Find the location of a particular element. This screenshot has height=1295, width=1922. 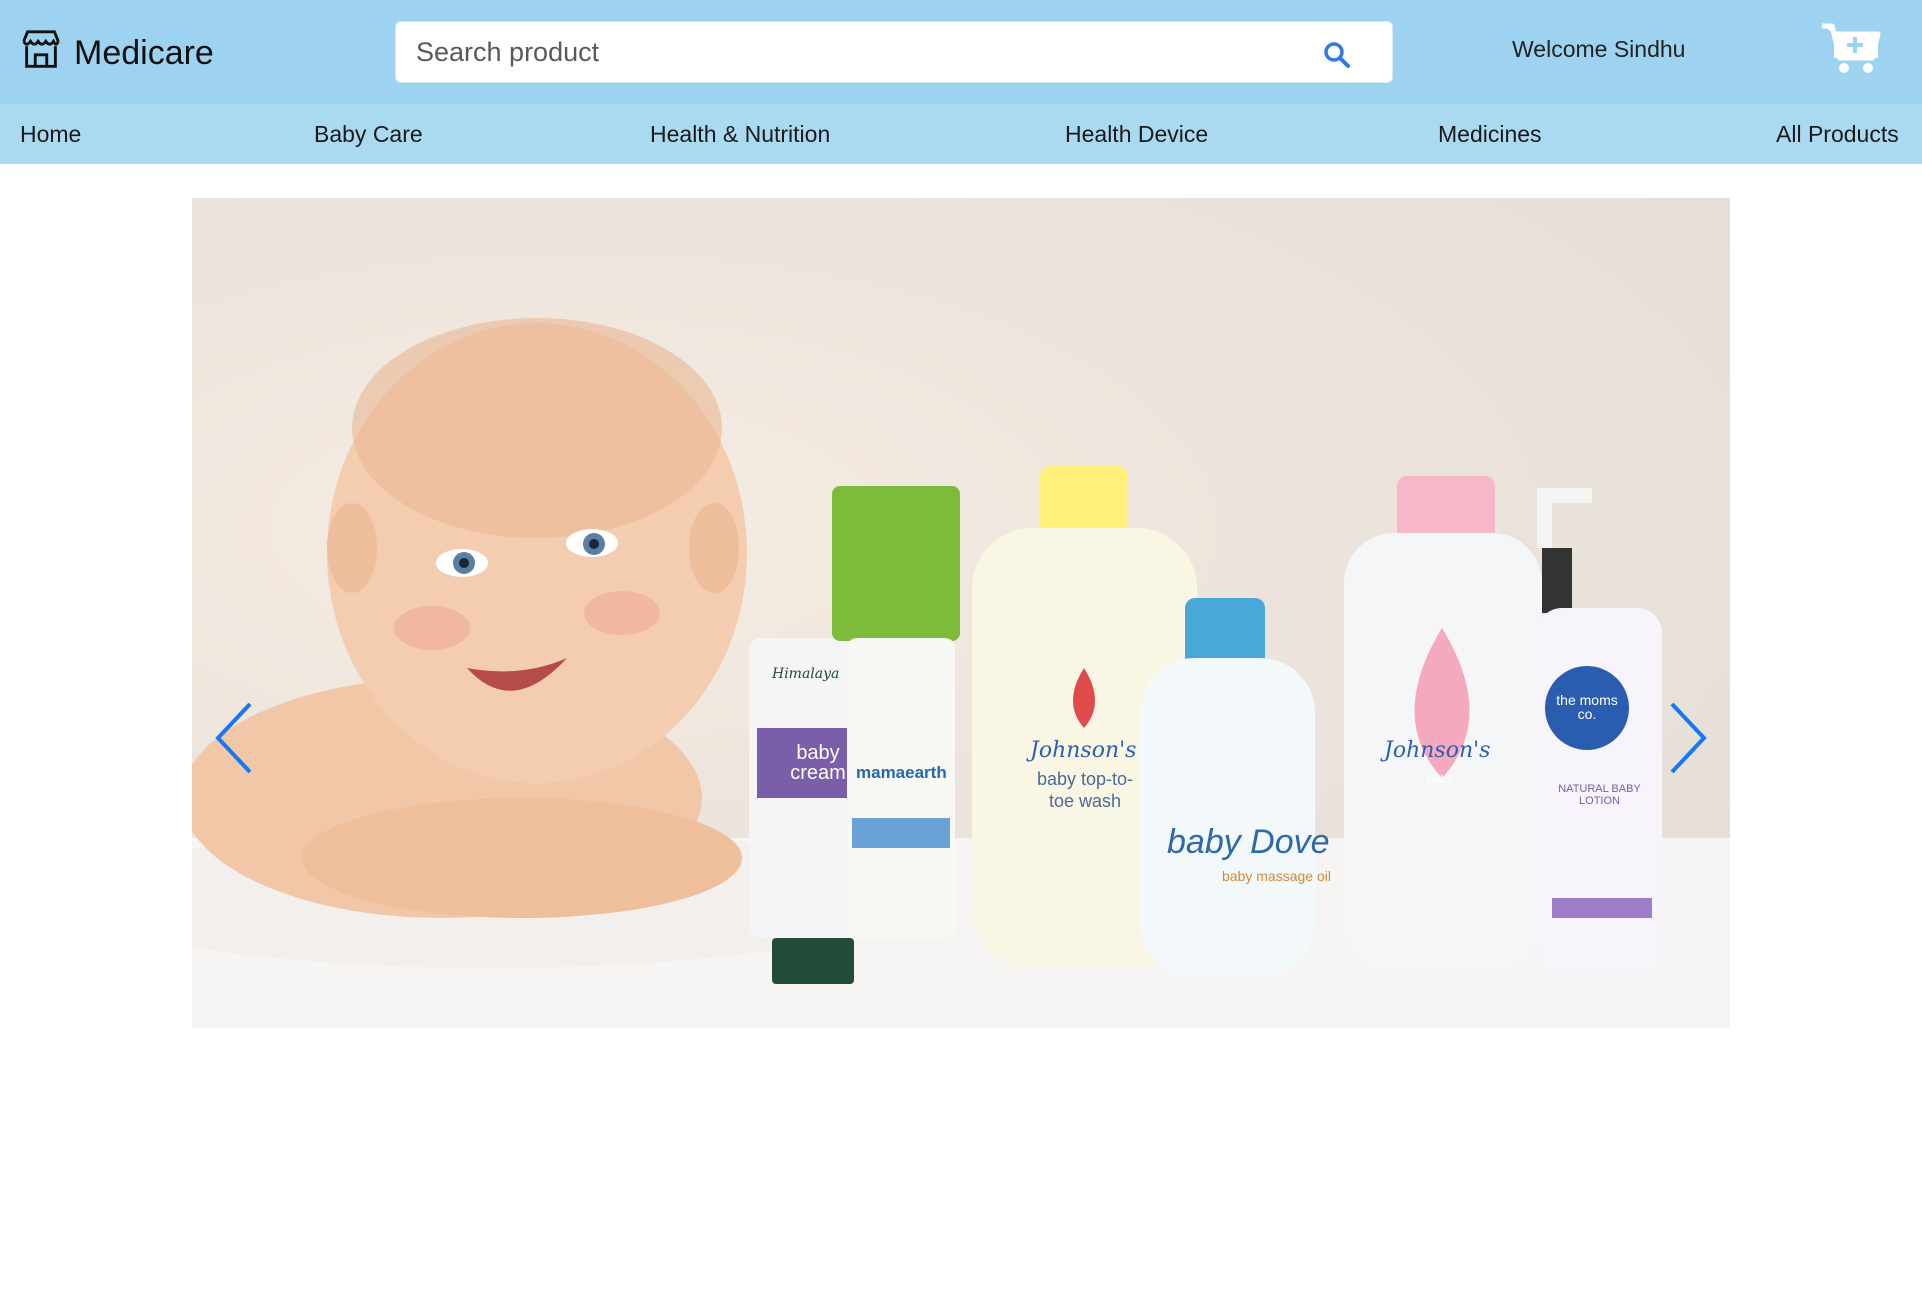

brand-logo: Medicare is located at coordinates (116, 53).